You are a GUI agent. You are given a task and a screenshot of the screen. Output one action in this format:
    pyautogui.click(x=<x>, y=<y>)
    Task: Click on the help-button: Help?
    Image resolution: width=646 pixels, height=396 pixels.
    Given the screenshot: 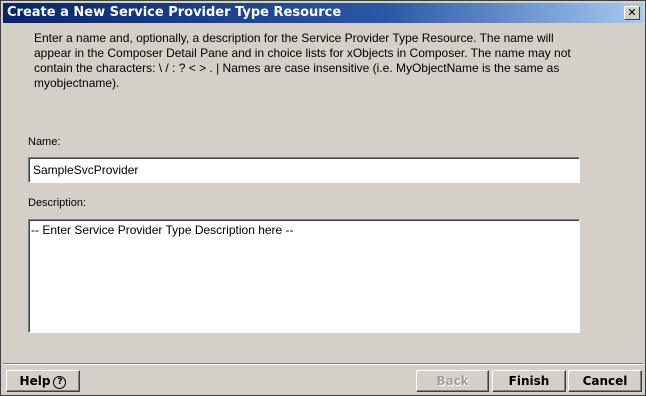 What is the action you would take?
    pyautogui.click(x=43, y=381)
    